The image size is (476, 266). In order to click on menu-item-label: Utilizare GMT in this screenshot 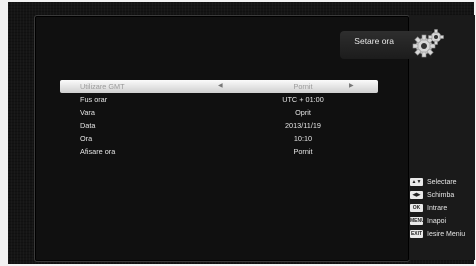, I will do `click(102, 86)`.